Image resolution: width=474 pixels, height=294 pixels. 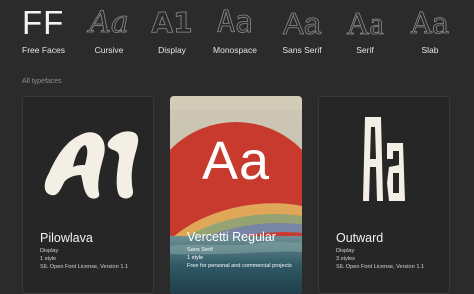 What do you see at coordinates (365, 23) in the screenshot?
I see `serif-sample-glyph: Aa` at bounding box center [365, 23].